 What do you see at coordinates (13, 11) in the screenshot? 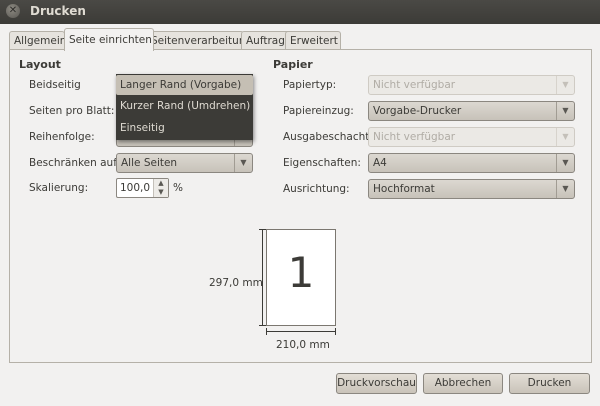
I see `close-icon: ✕` at bounding box center [13, 11].